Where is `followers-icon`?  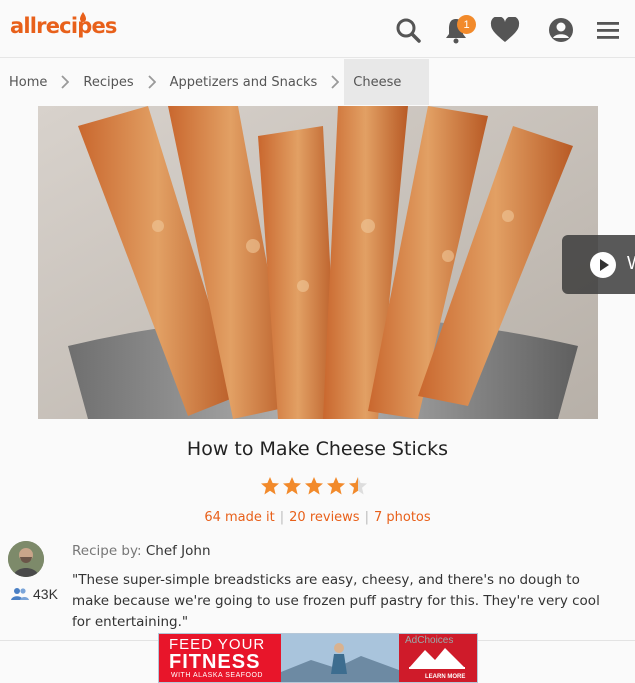
followers-icon is located at coordinates (20, 594).